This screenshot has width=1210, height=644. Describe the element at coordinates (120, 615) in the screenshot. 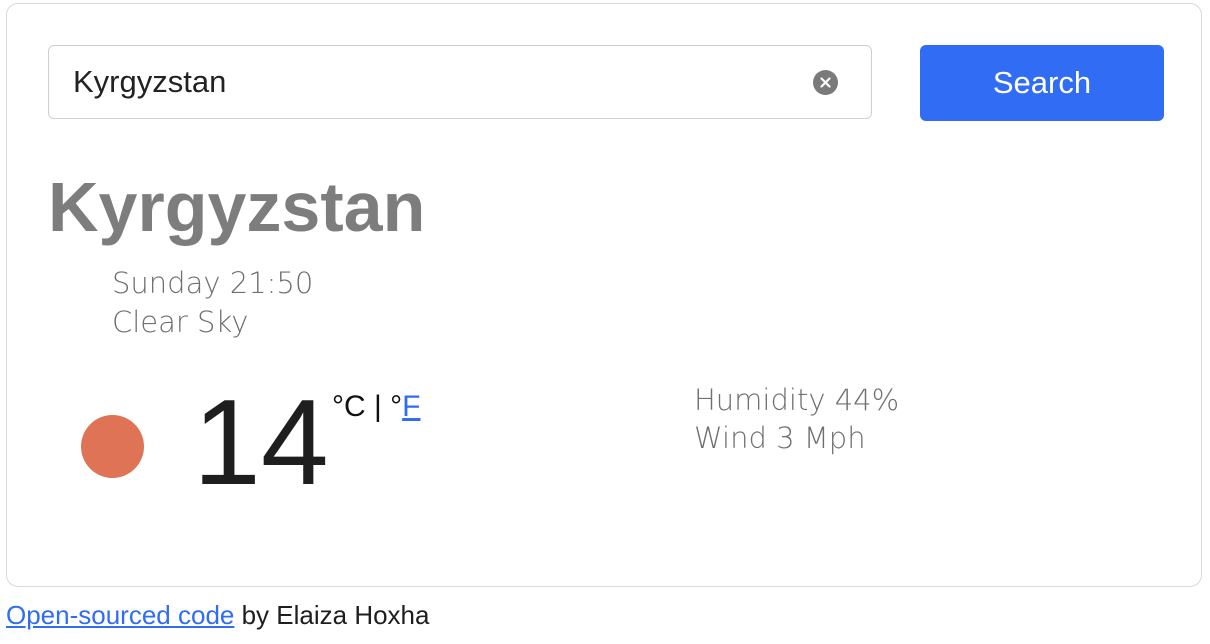

I see `source-code-link: Open-sourced code` at that location.